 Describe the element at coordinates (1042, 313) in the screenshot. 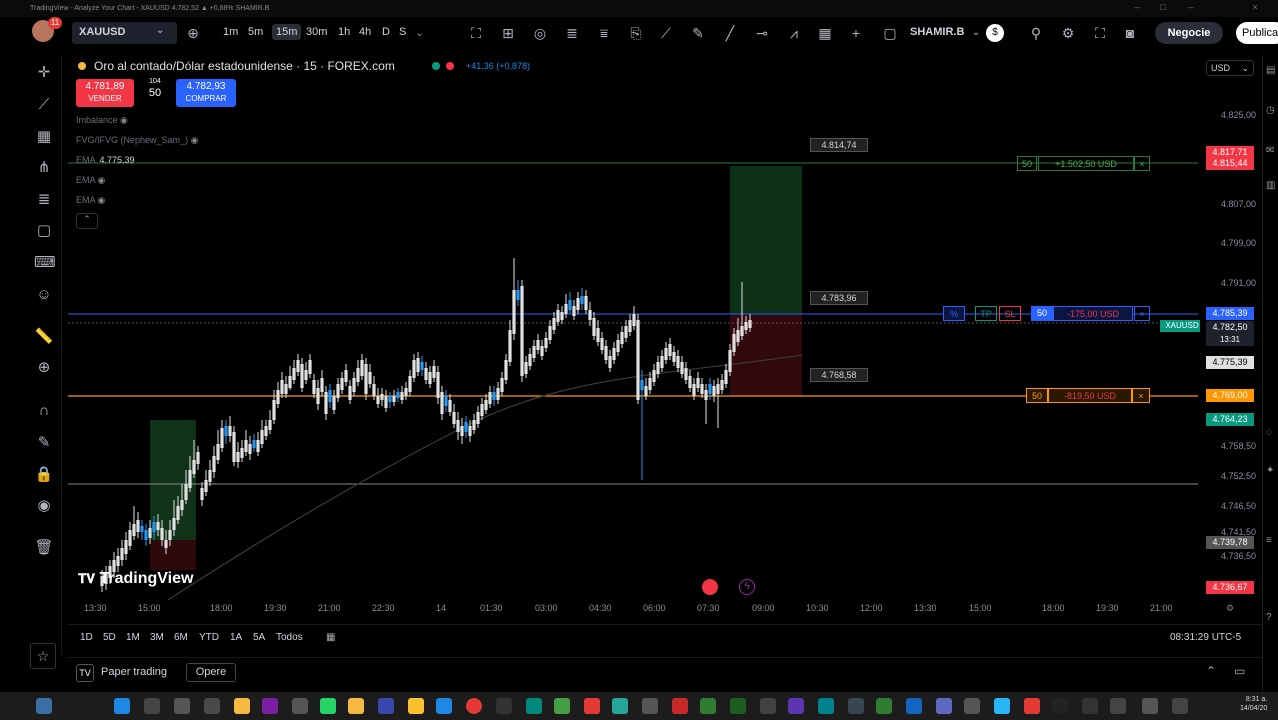

I see `entry-qty: 50` at that location.